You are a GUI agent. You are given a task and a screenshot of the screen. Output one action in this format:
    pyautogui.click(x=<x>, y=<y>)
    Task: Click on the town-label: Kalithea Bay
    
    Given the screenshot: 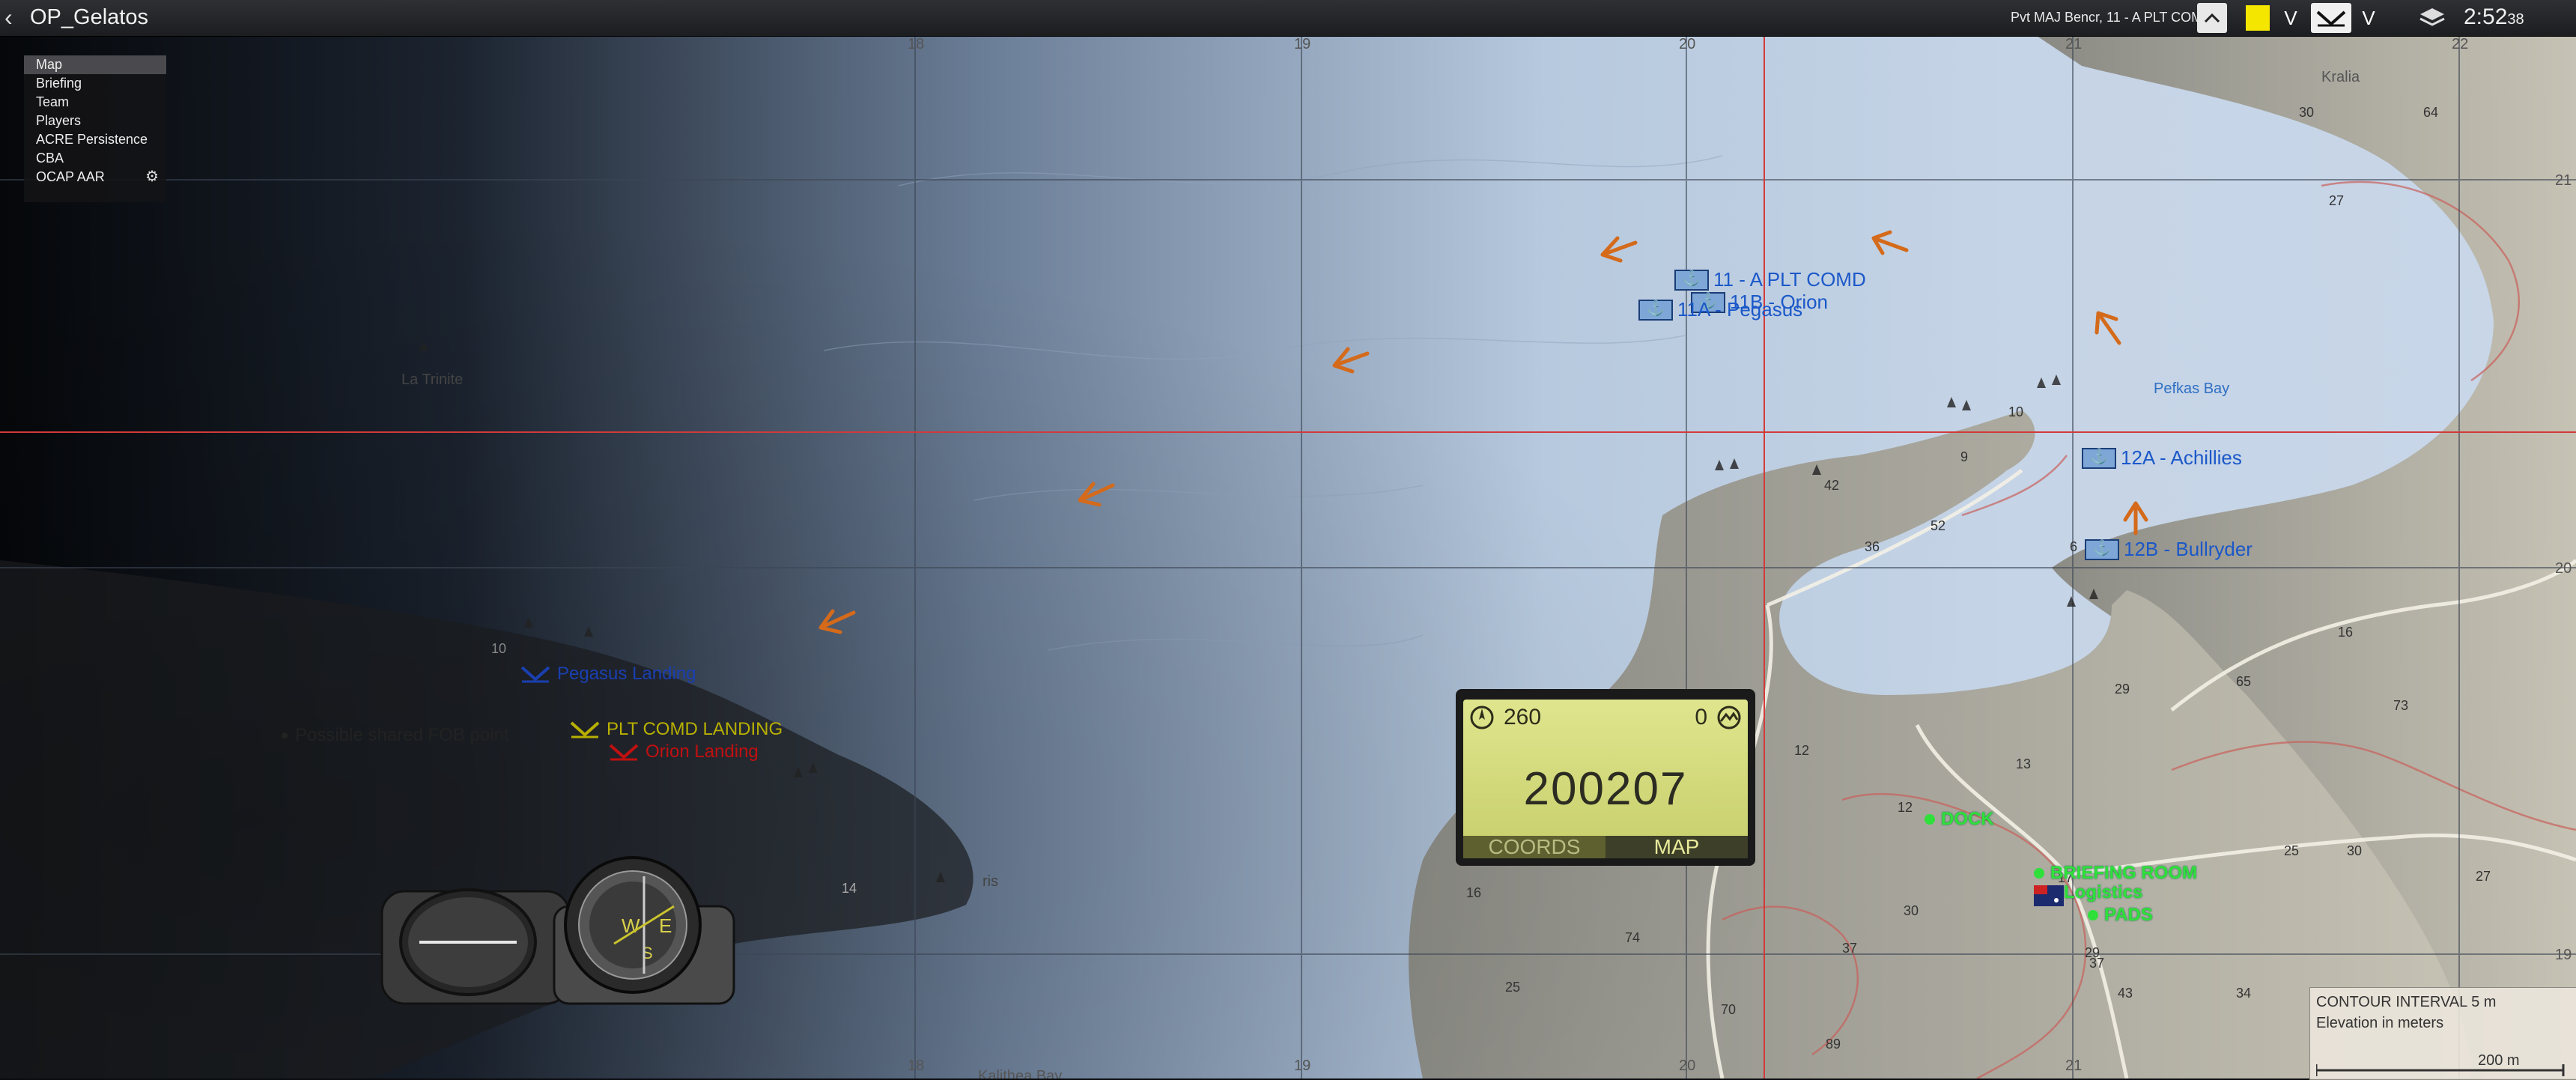 What is the action you would take?
    pyautogui.click(x=1020, y=1073)
    